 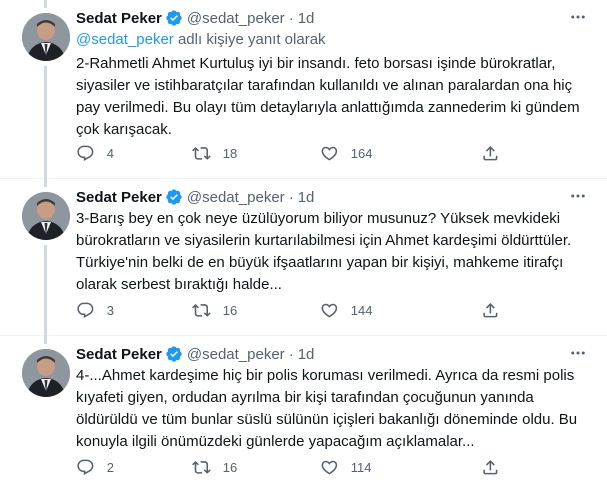 I want to click on reply-context: @sedat_peker adlı kişiye yanıt olarak, so click(x=201, y=39).